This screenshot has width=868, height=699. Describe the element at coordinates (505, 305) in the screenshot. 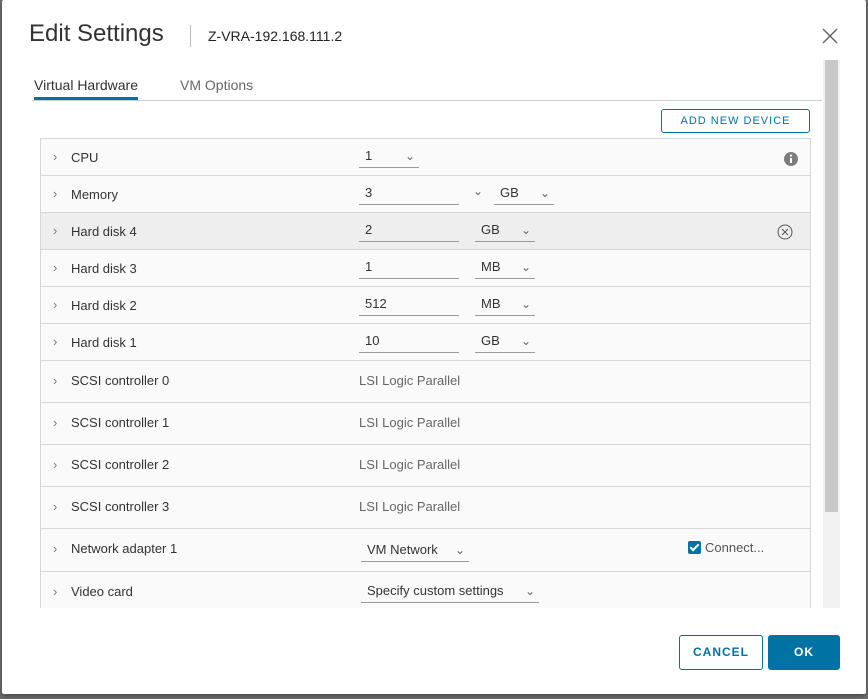

I see `hard-disk-2-unit-select: MB ⌄` at that location.